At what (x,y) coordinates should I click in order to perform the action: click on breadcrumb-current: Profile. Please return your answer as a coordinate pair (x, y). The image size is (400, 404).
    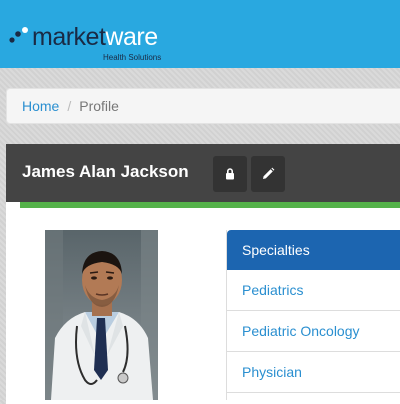
    Looking at the image, I should click on (99, 106).